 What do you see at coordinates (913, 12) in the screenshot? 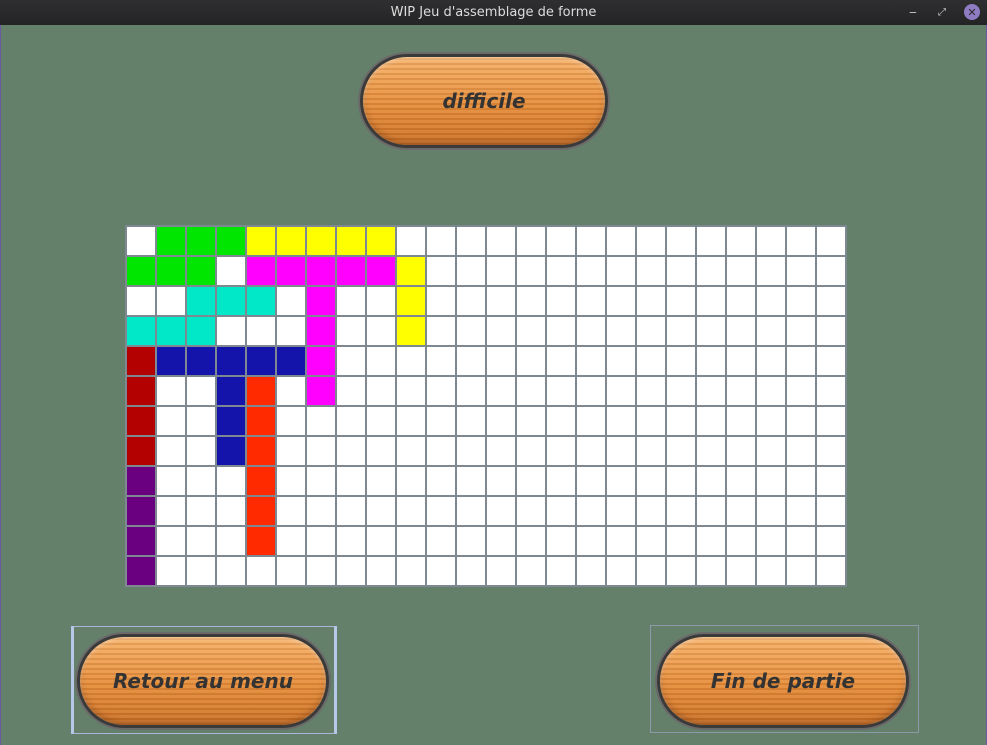
I see `minimize-icon: ‒` at bounding box center [913, 12].